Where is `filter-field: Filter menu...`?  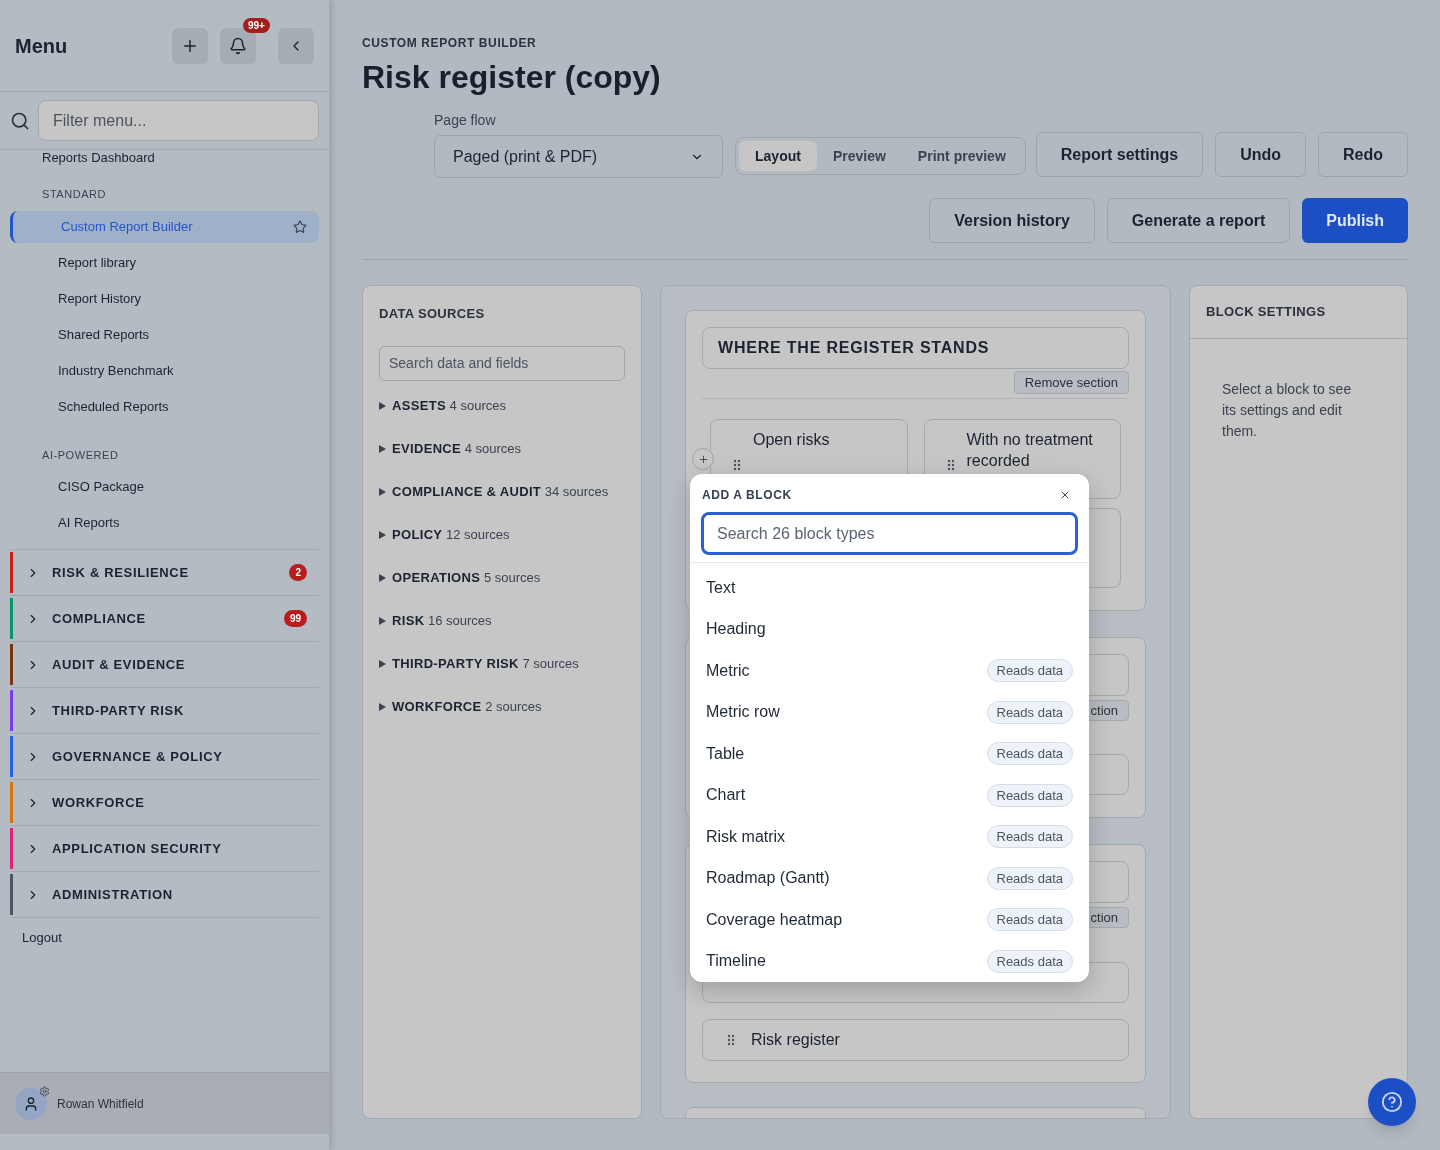
filter-field: Filter menu... is located at coordinates (178, 120).